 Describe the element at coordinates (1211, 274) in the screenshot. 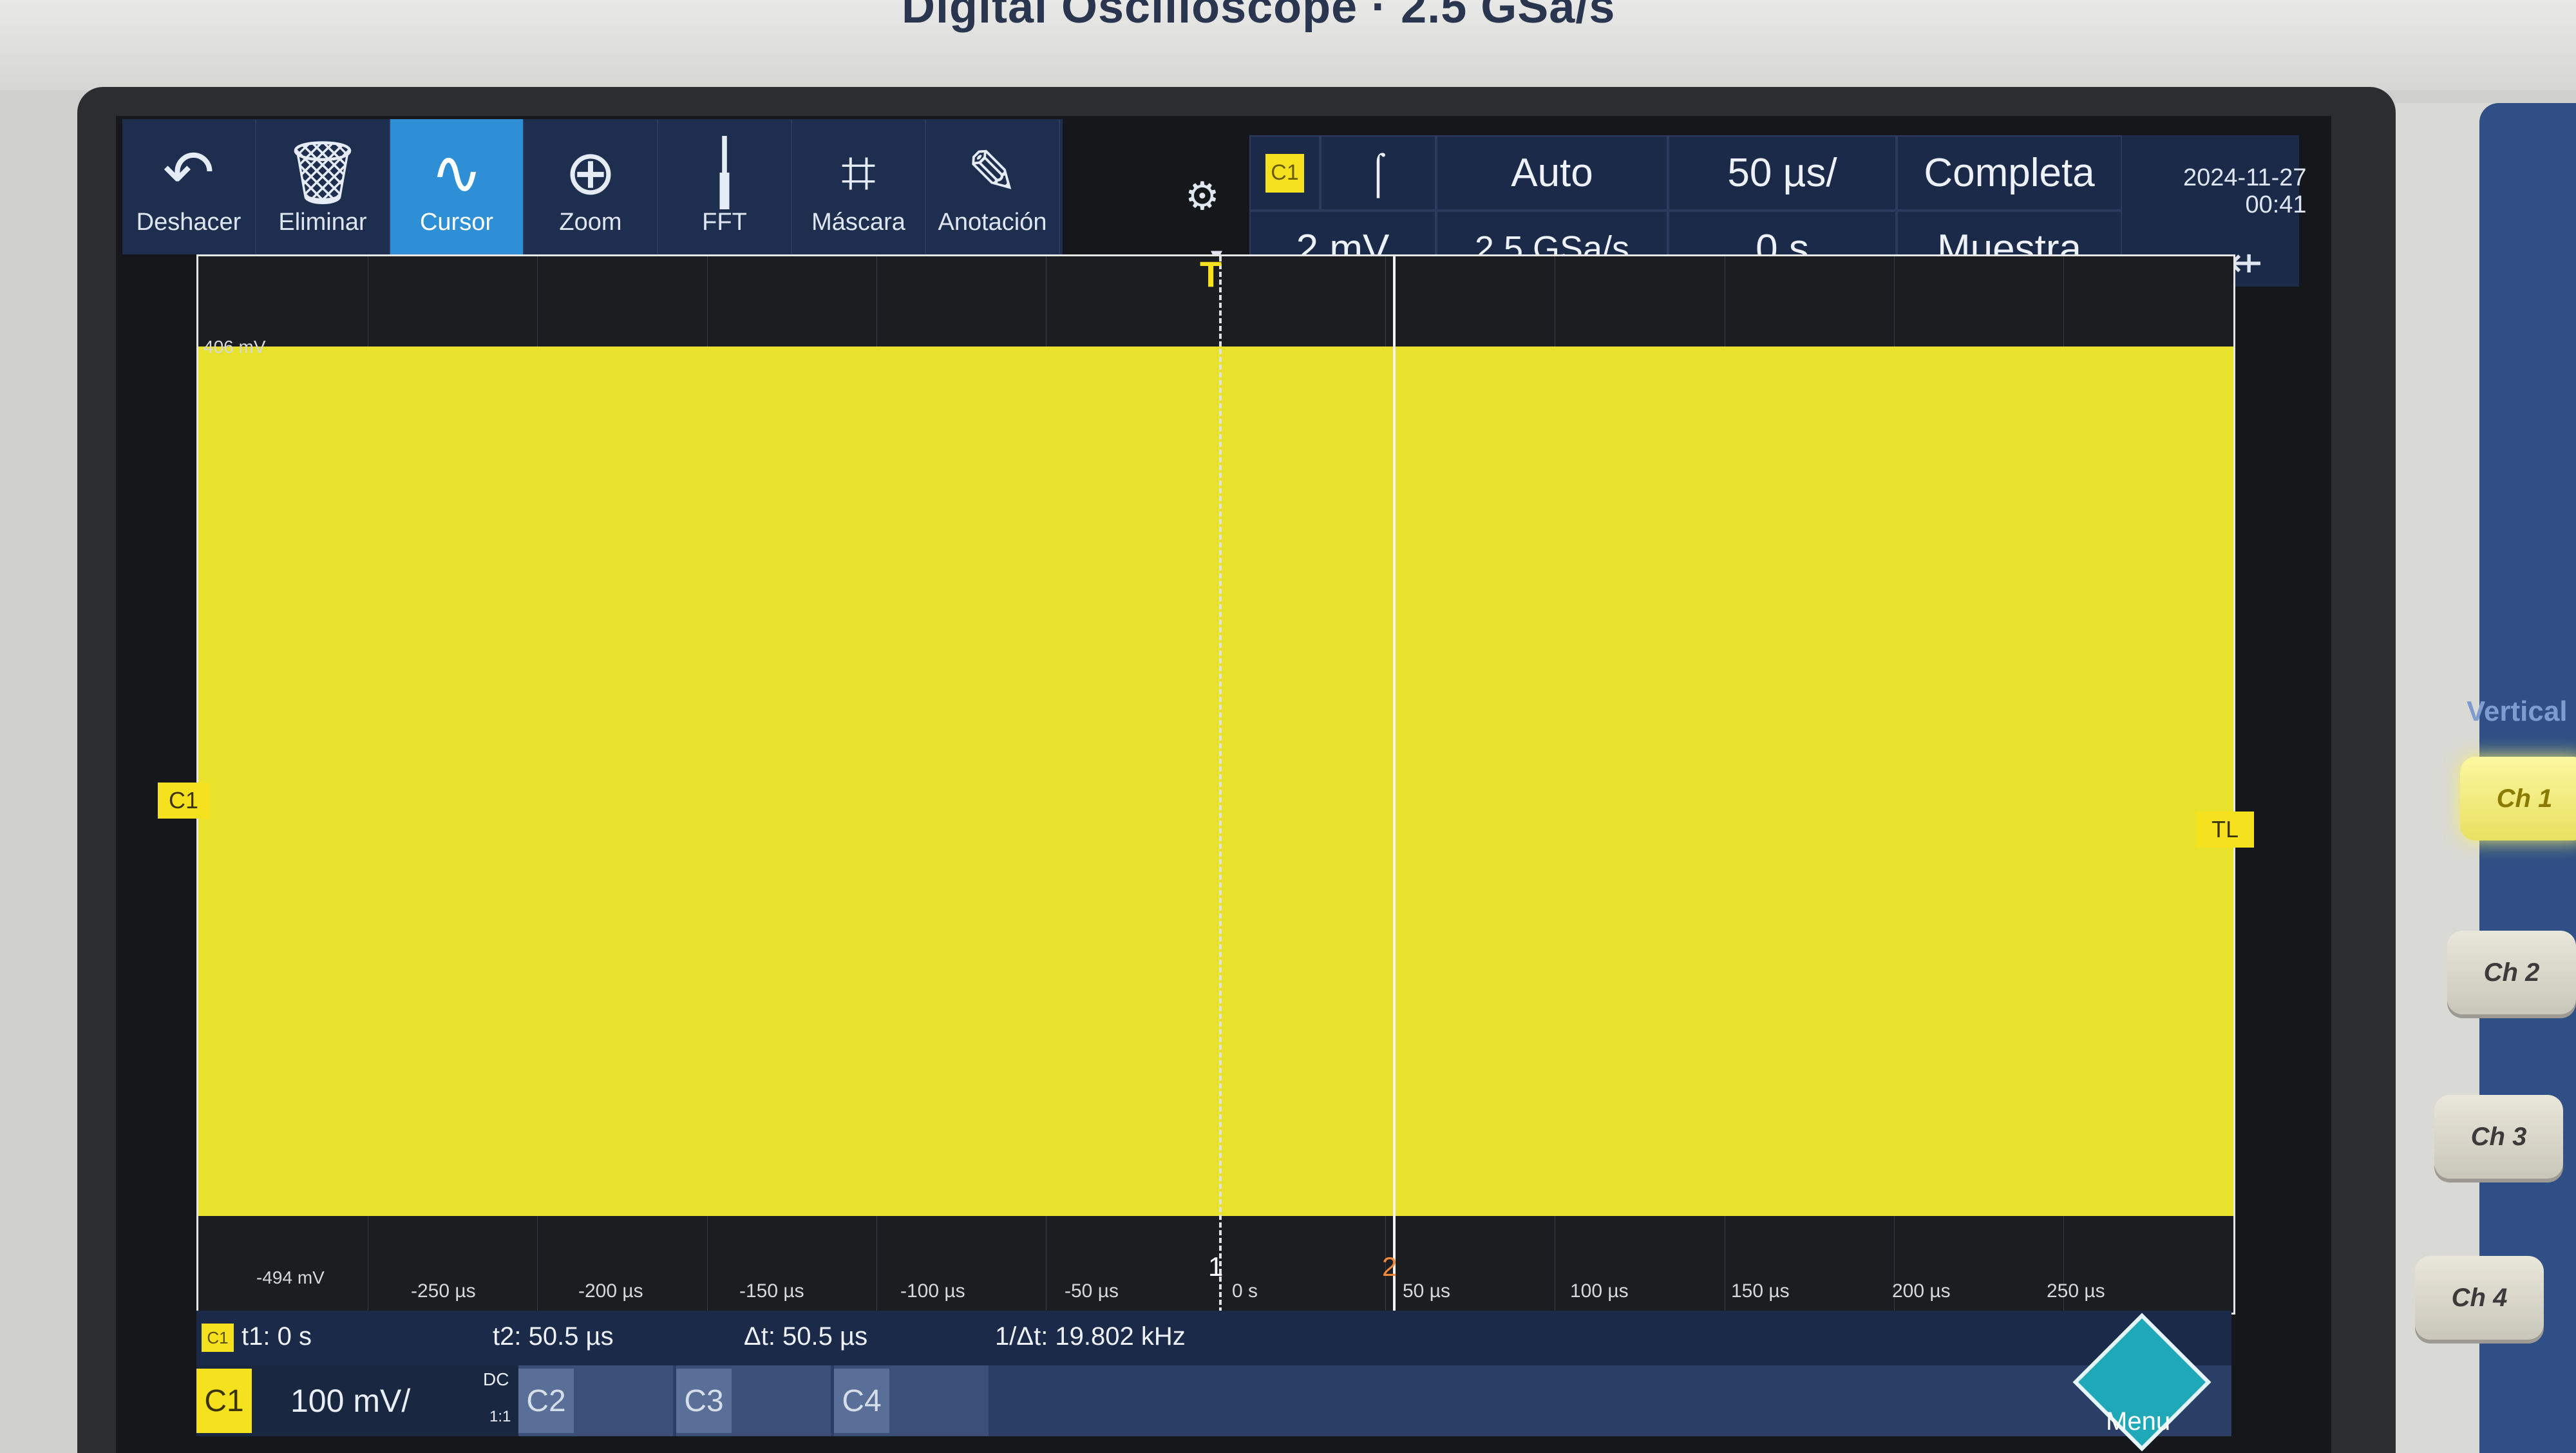

I see `trigger-marker: T` at that location.